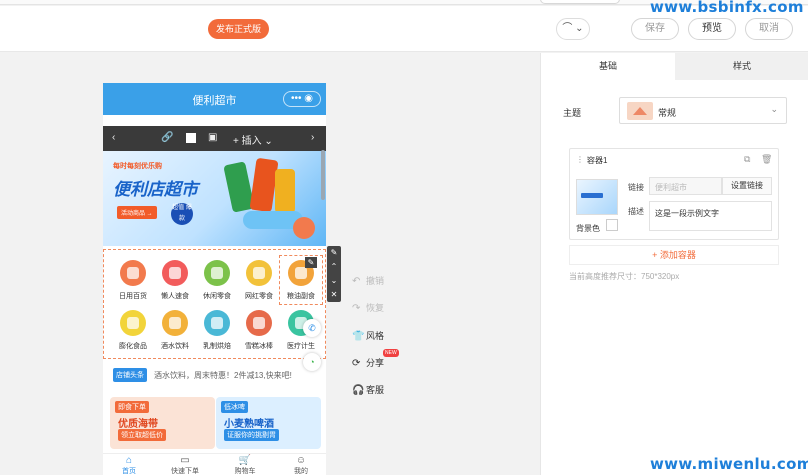 This screenshot has width=808, height=475. Describe the element at coordinates (285, 191) in the screenshot. I see `drink-can-image` at that location.